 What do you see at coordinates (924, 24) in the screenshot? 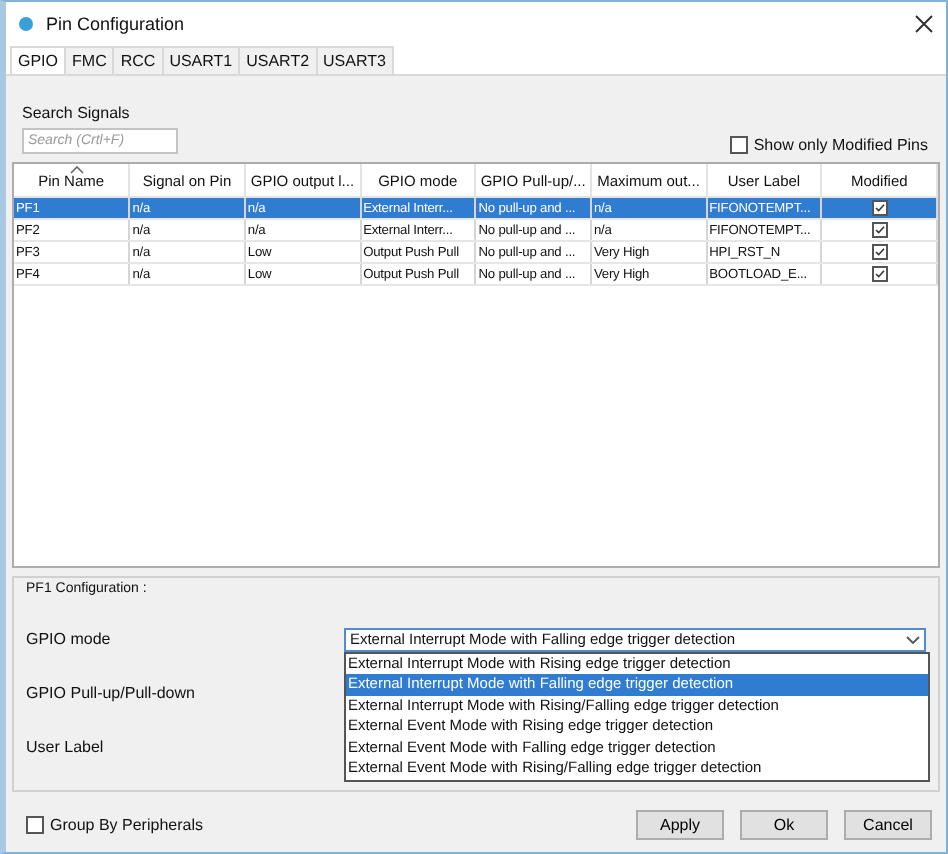
I see `close-icon` at bounding box center [924, 24].